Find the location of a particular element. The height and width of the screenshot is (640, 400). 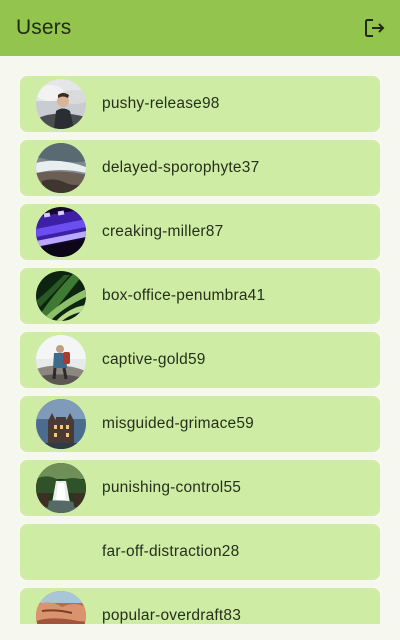

username: misguided-grimace59 is located at coordinates (178, 423).